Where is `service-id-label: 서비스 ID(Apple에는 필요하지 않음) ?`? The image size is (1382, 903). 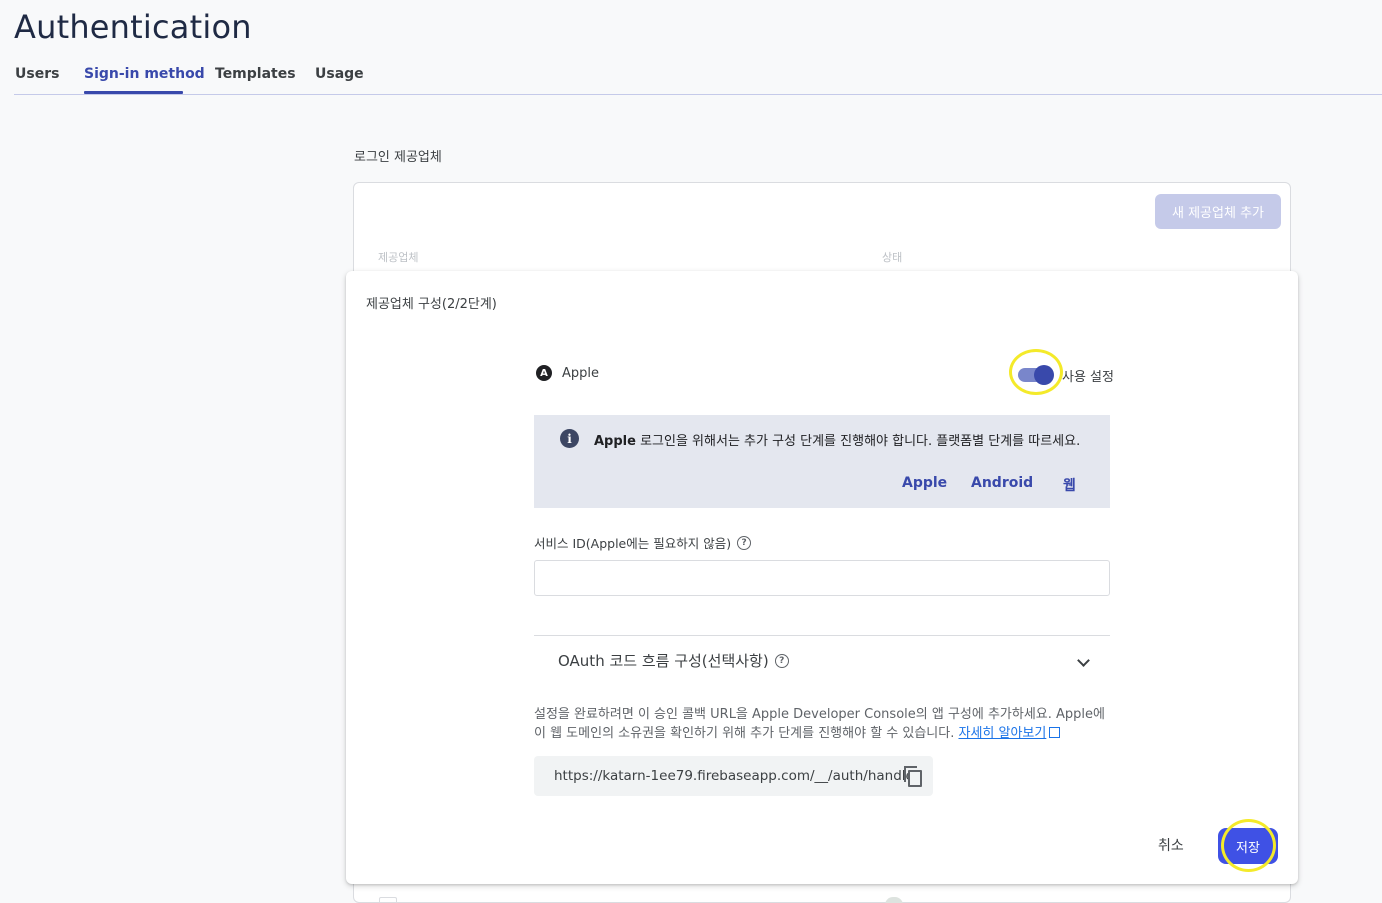 service-id-label: 서비스 ID(Apple에는 필요하지 않음) ? is located at coordinates (643, 542).